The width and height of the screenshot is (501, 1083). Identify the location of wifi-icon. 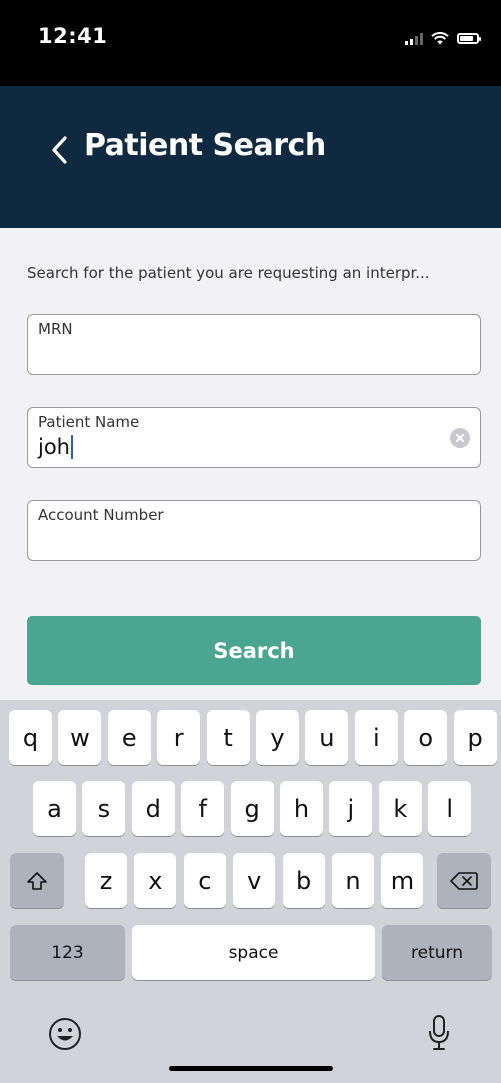
(440, 38).